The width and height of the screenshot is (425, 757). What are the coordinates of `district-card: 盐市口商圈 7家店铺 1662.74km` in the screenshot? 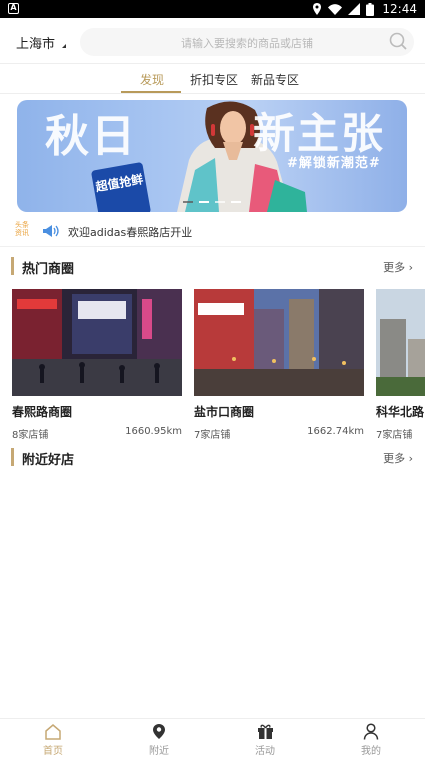 It's located at (279, 365).